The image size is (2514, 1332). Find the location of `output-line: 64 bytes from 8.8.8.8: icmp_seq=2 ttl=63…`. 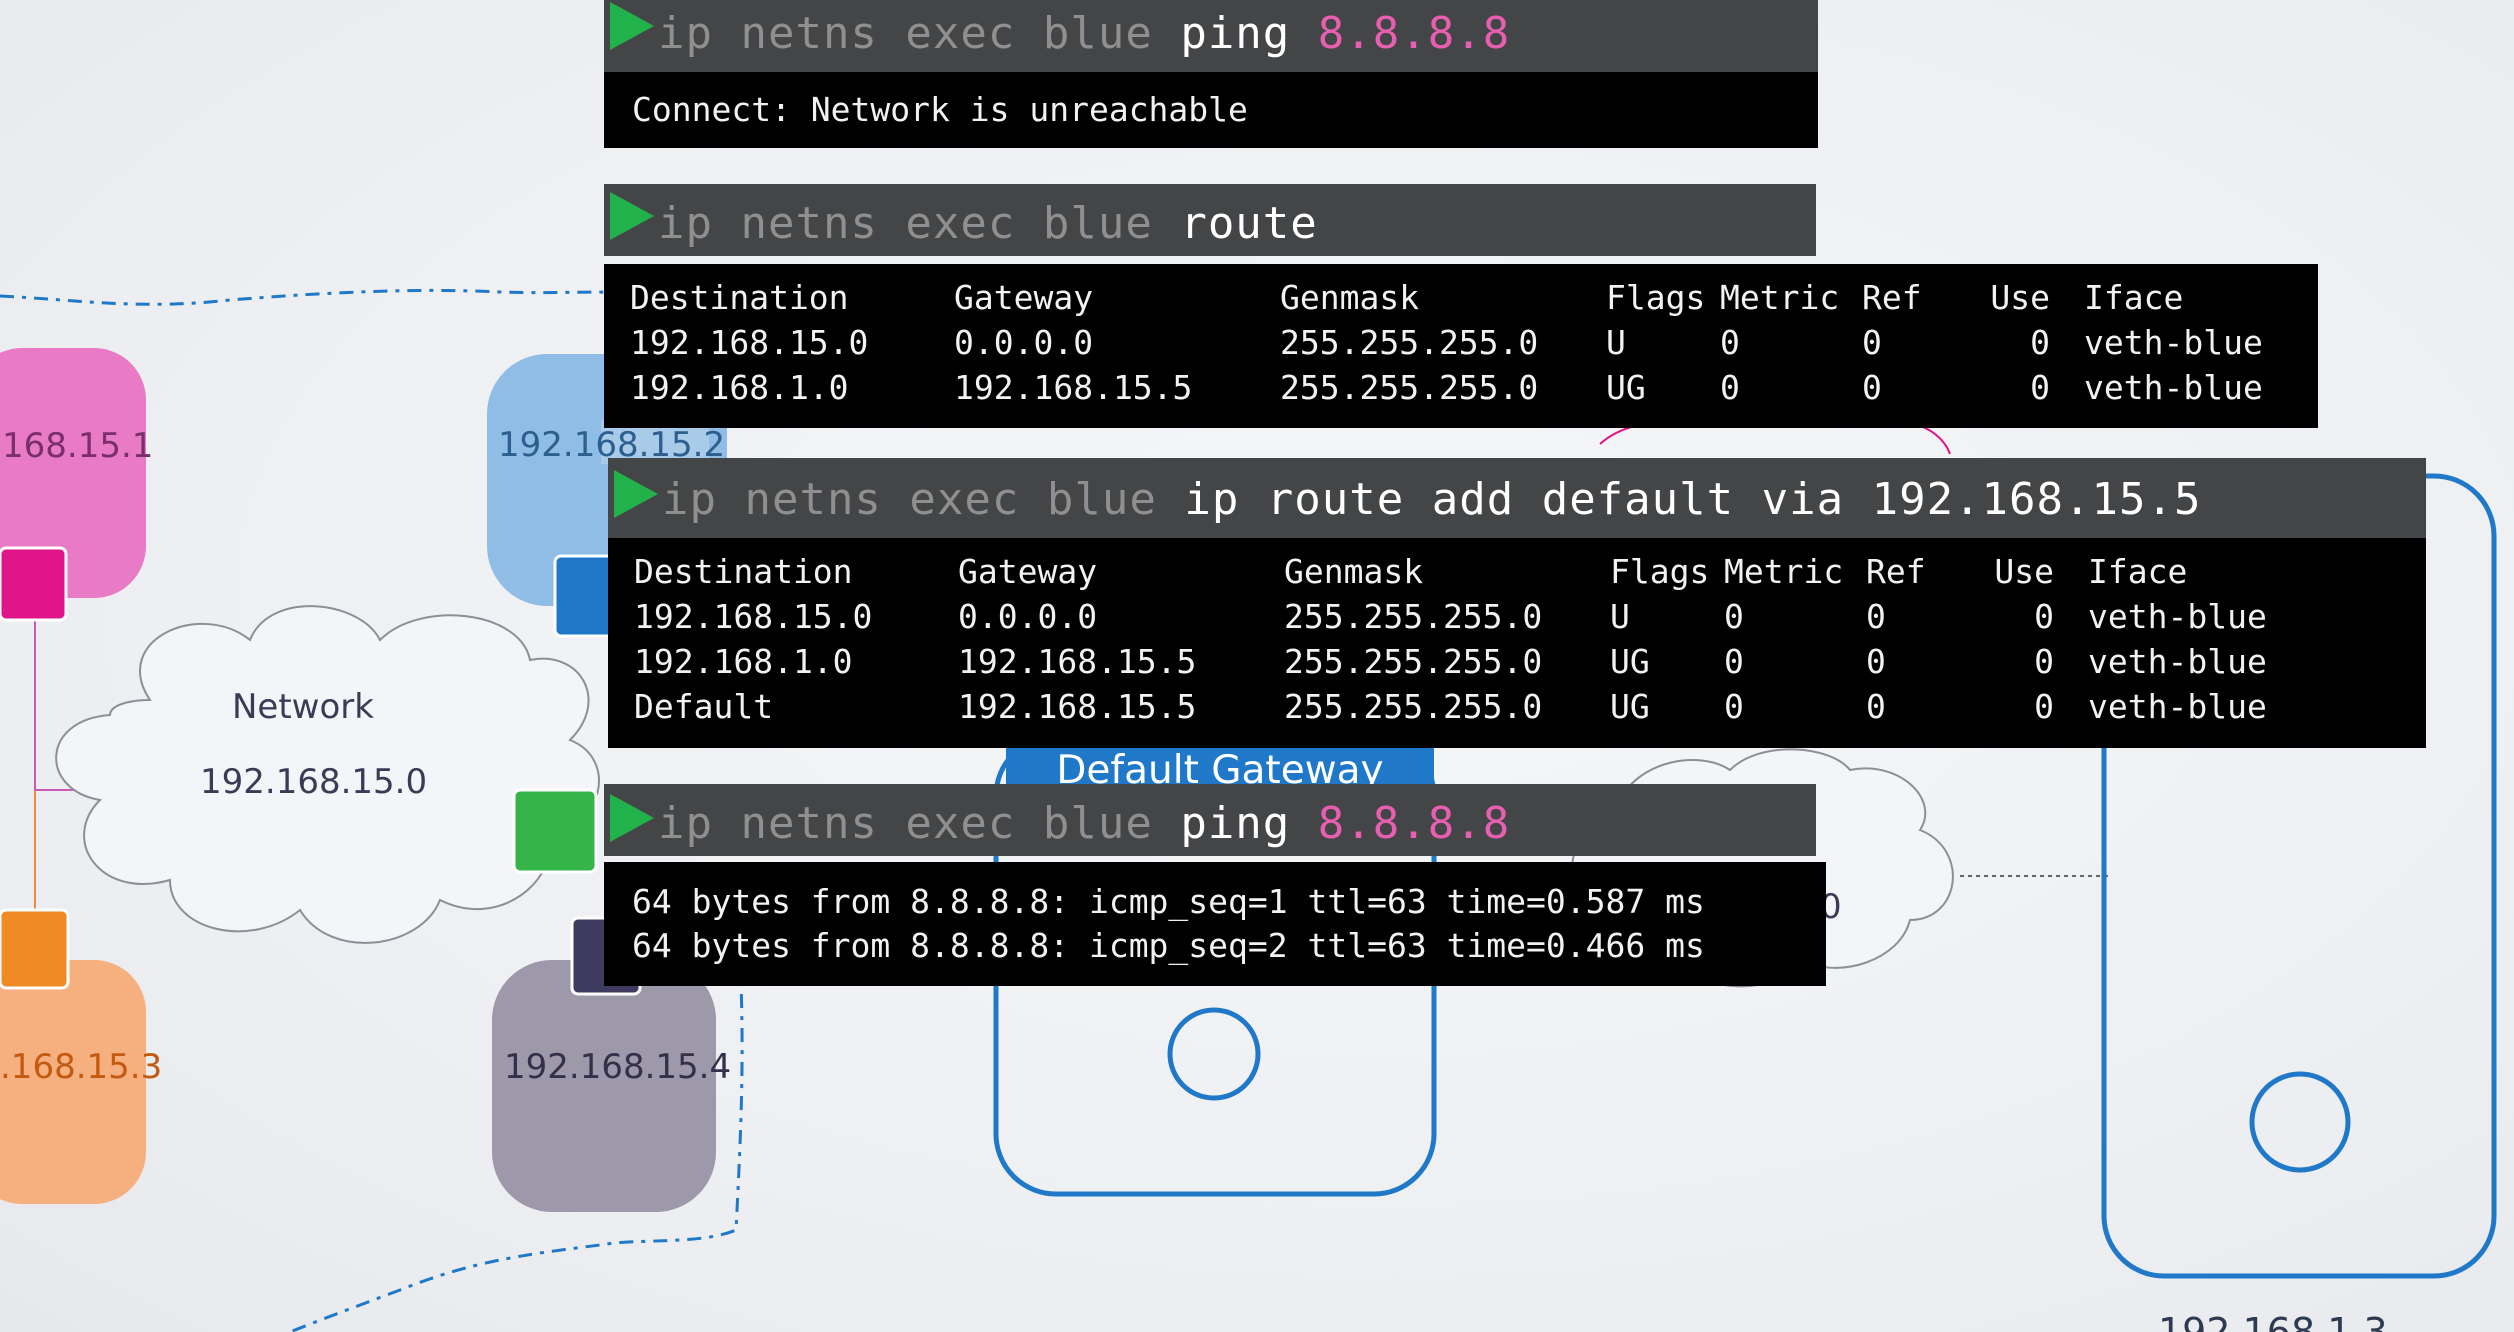

output-line: 64 bytes from 8.8.8.8: icmp_seq=2 ttl=63… is located at coordinates (1168, 945).